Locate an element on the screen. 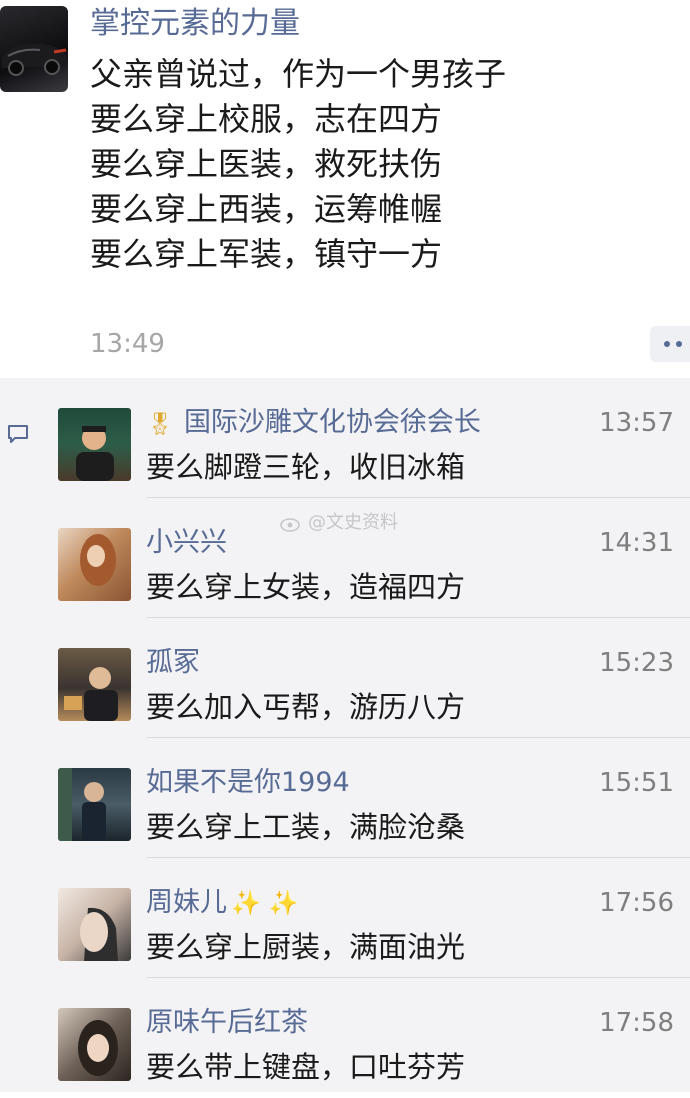  post-author-name: 掌控元素的力量 is located at coordinates (195, 24).